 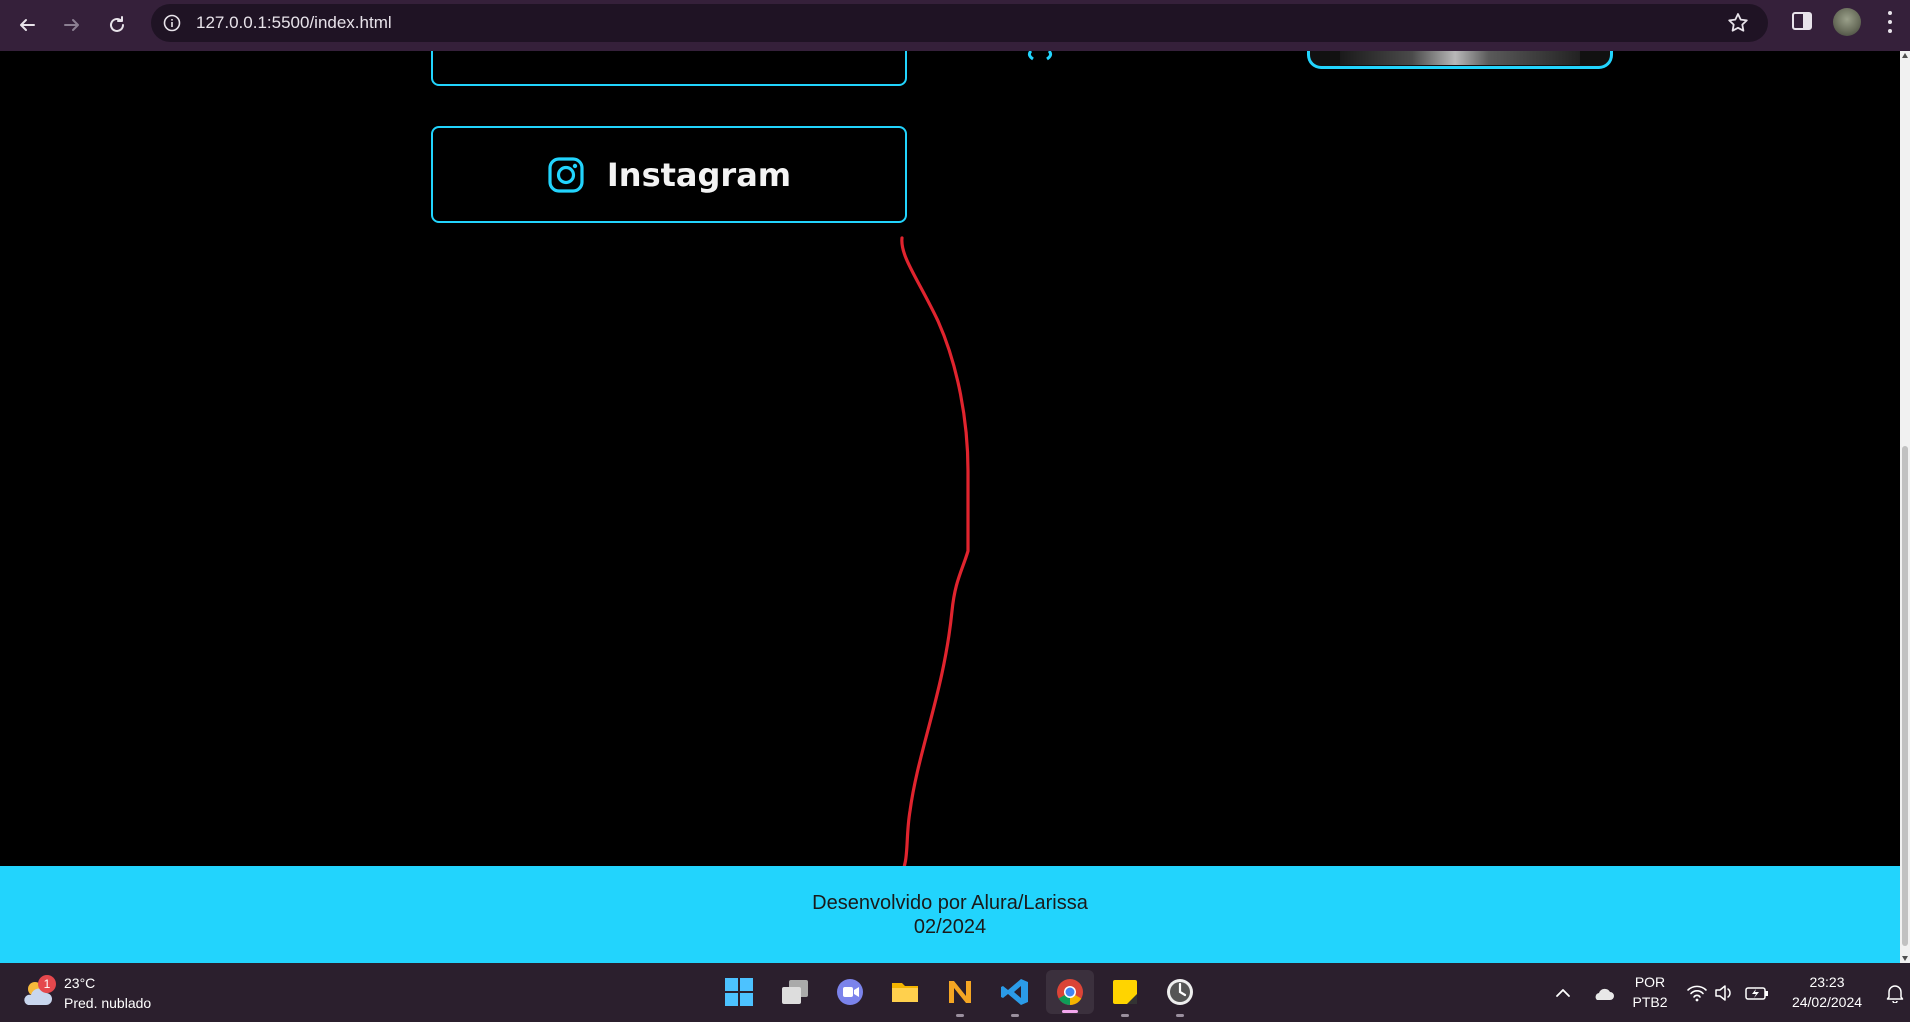 I want to click on browser-toolbar: 127.0.0.1:5500/index.html, so click(x=955, y=25).